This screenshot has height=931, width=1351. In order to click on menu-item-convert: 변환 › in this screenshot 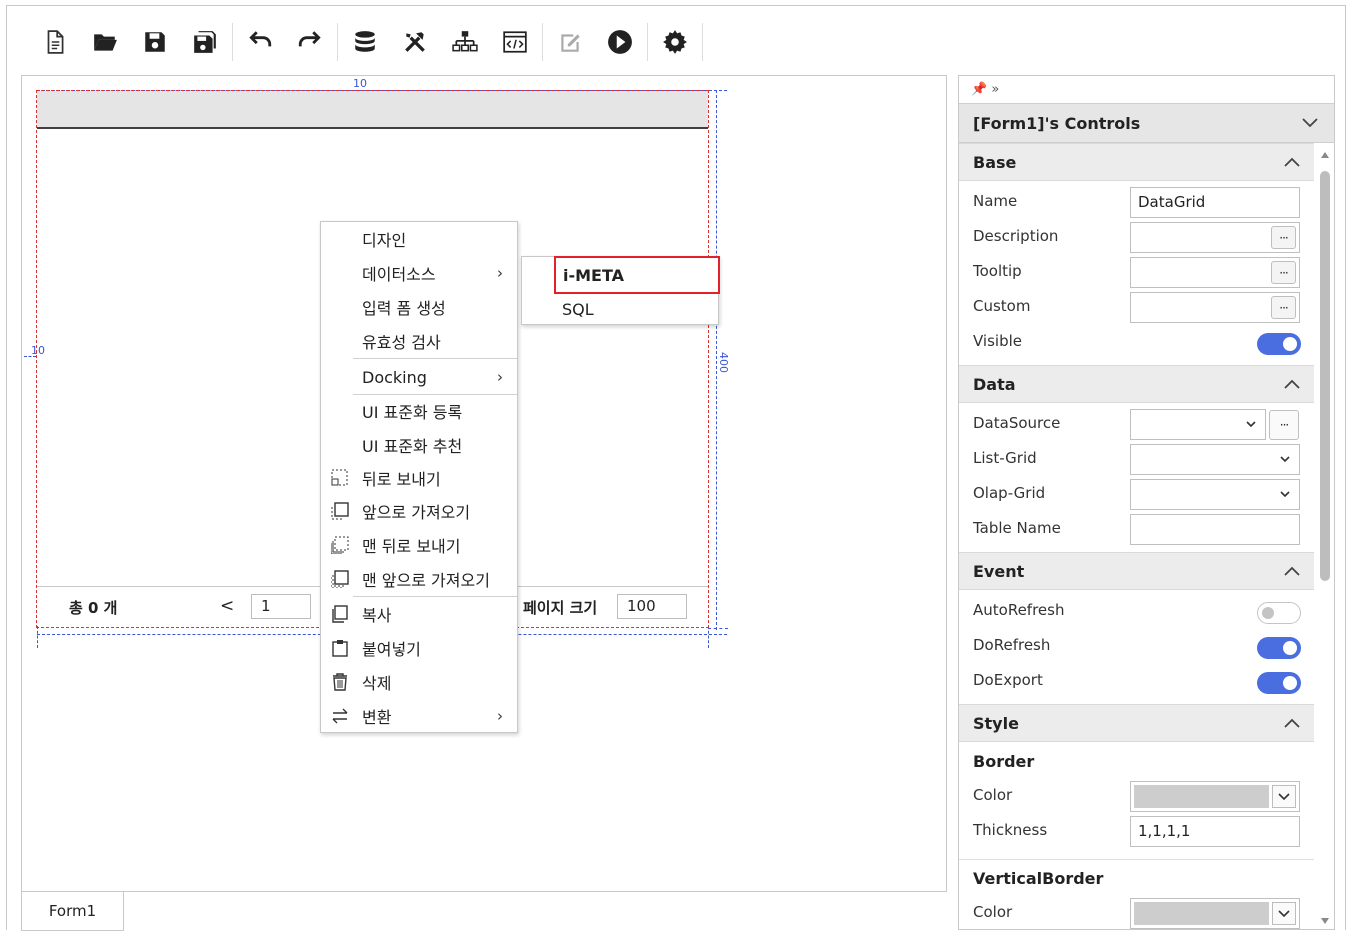, I will do `click(419, 716)`.